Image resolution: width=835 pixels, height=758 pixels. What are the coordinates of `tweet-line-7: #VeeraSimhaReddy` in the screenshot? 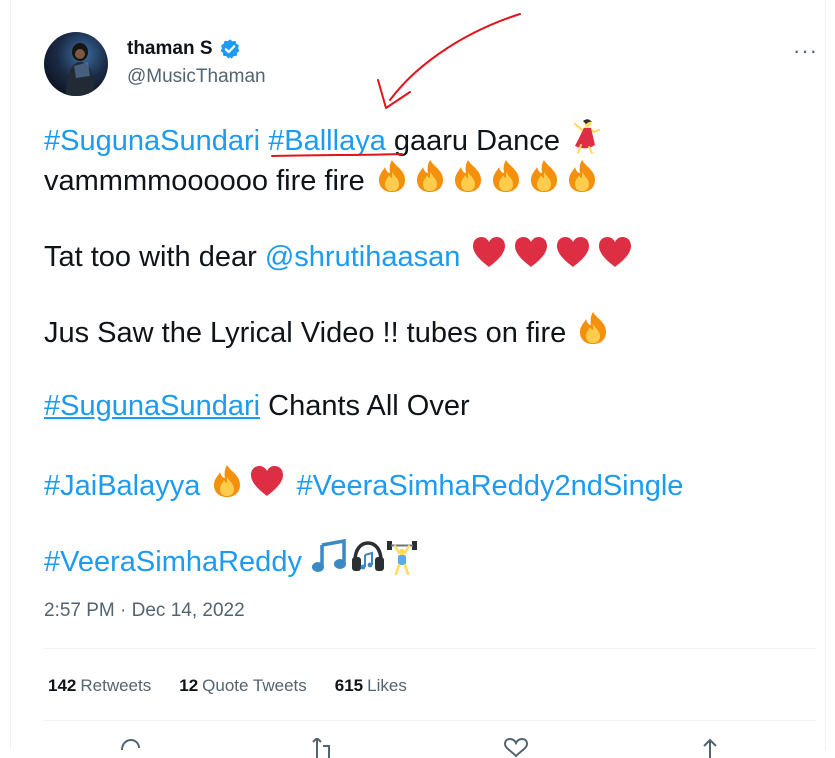 It's located at (231, 562).